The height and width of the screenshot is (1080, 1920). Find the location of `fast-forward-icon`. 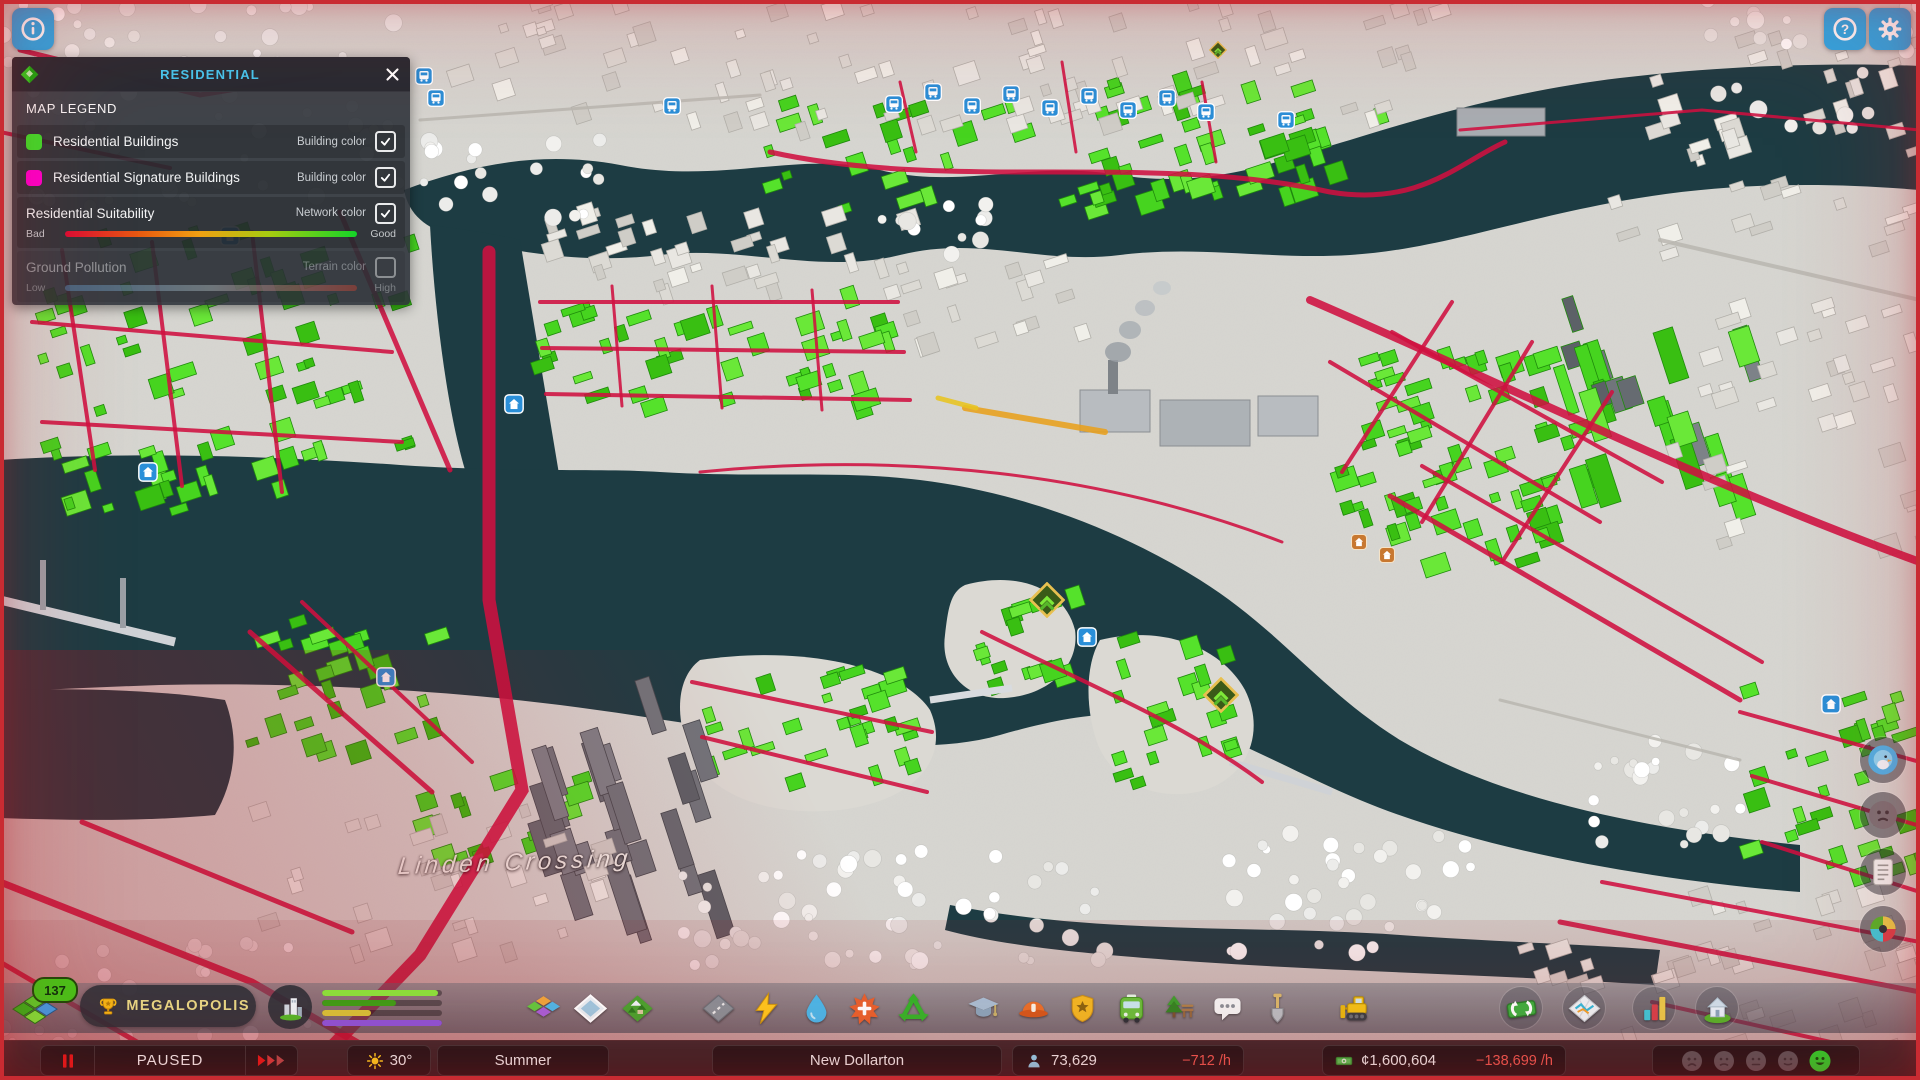

fast-forward-icon is located at coordinates (272, 1060).